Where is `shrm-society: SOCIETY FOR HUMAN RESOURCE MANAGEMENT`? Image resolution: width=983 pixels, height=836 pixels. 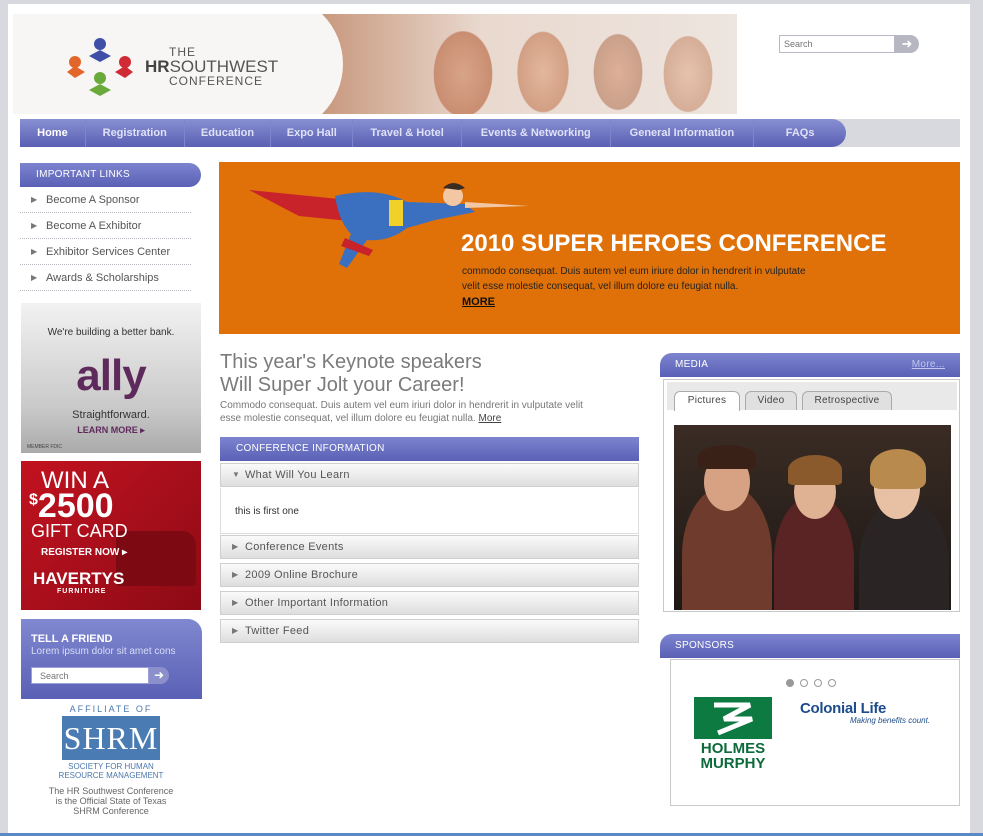
shrm-society: SOCIETY FOR HUMAN RESOURCE MANAGEMENT is located at coordinates (111, 771).